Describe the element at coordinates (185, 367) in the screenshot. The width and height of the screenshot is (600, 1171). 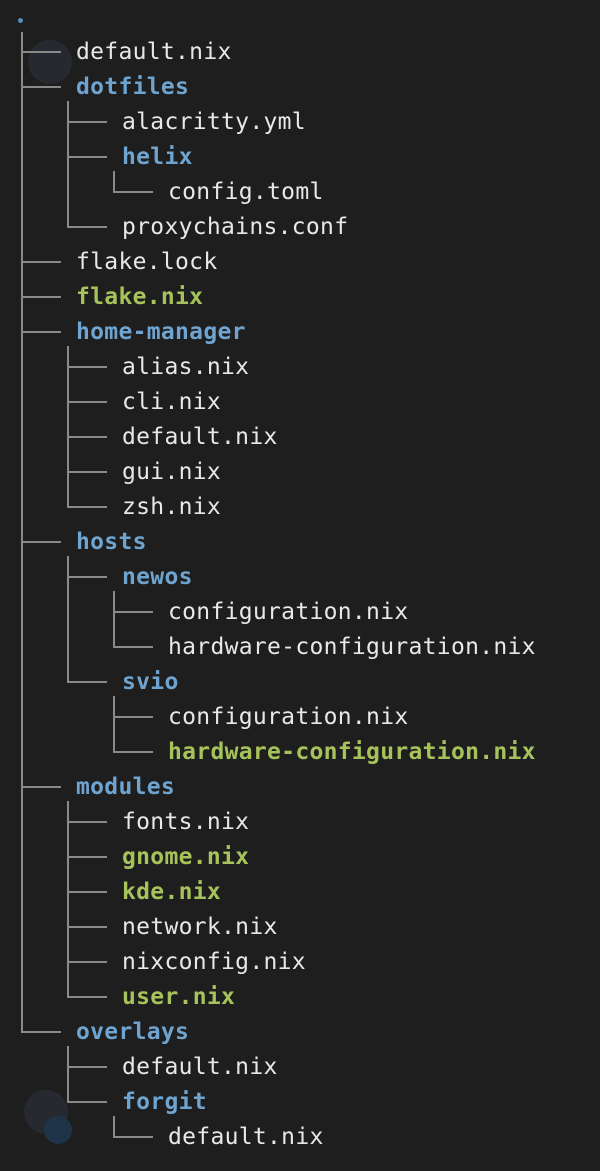
I see `tree-file: alias.nix` at that location.